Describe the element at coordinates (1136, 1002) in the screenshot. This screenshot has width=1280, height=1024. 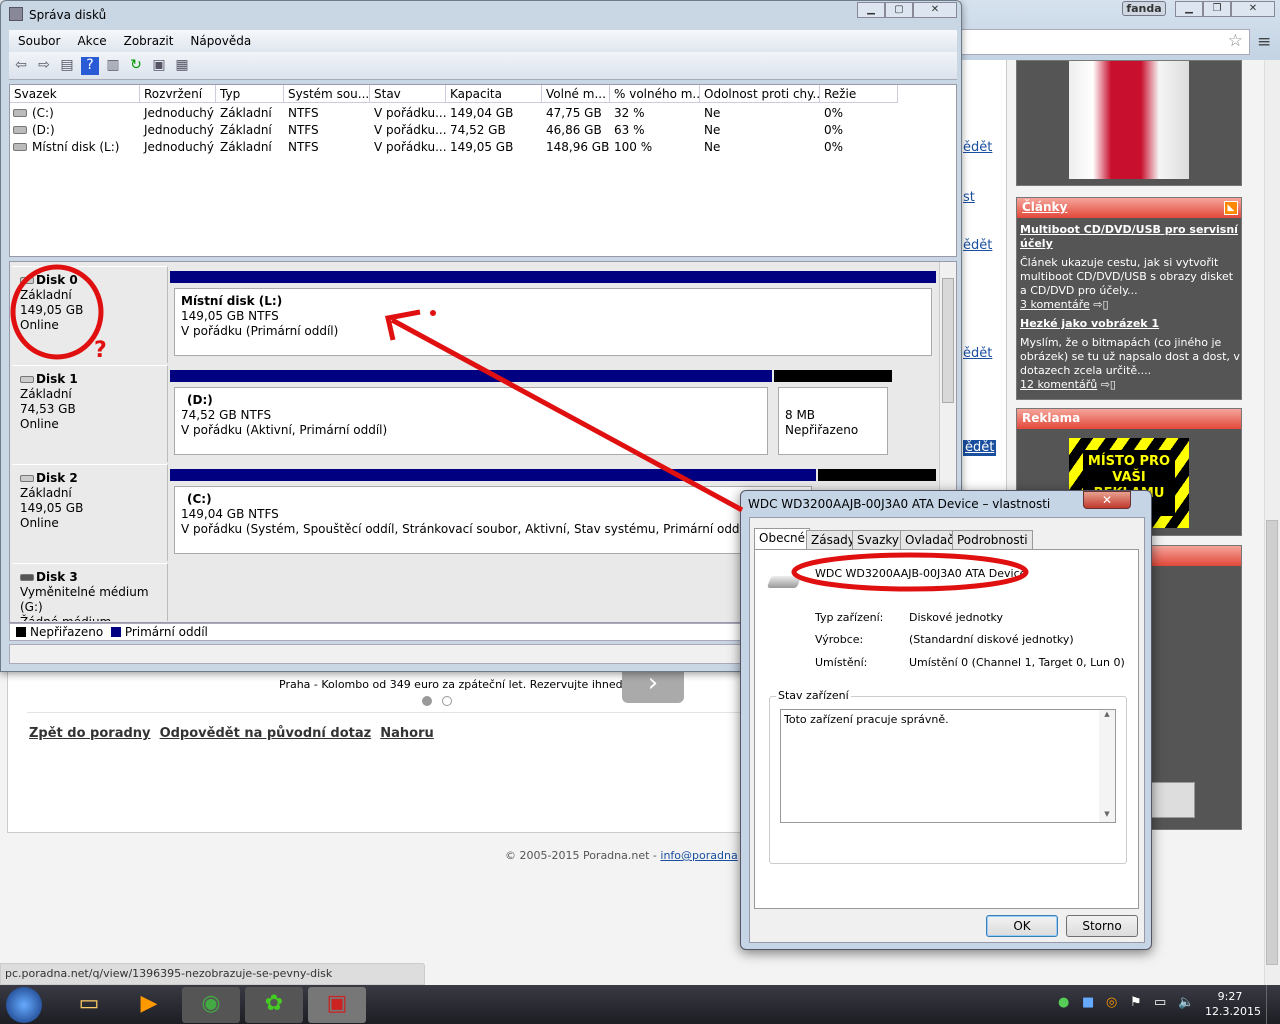
I see `action-center-flag-icon: ⚑` at that location.